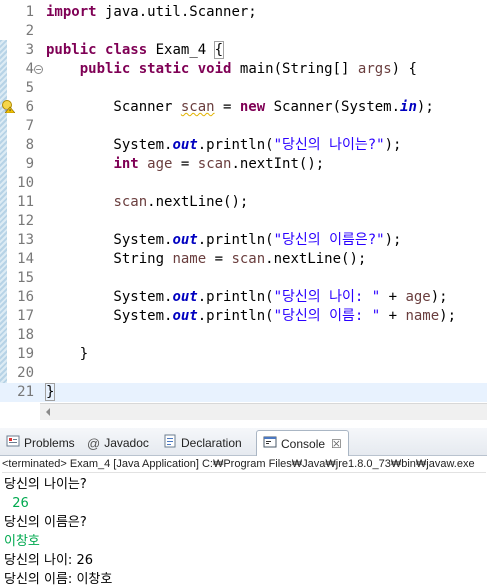  I want to click on code-text: public class Exam_4 {, so click(135, 50).